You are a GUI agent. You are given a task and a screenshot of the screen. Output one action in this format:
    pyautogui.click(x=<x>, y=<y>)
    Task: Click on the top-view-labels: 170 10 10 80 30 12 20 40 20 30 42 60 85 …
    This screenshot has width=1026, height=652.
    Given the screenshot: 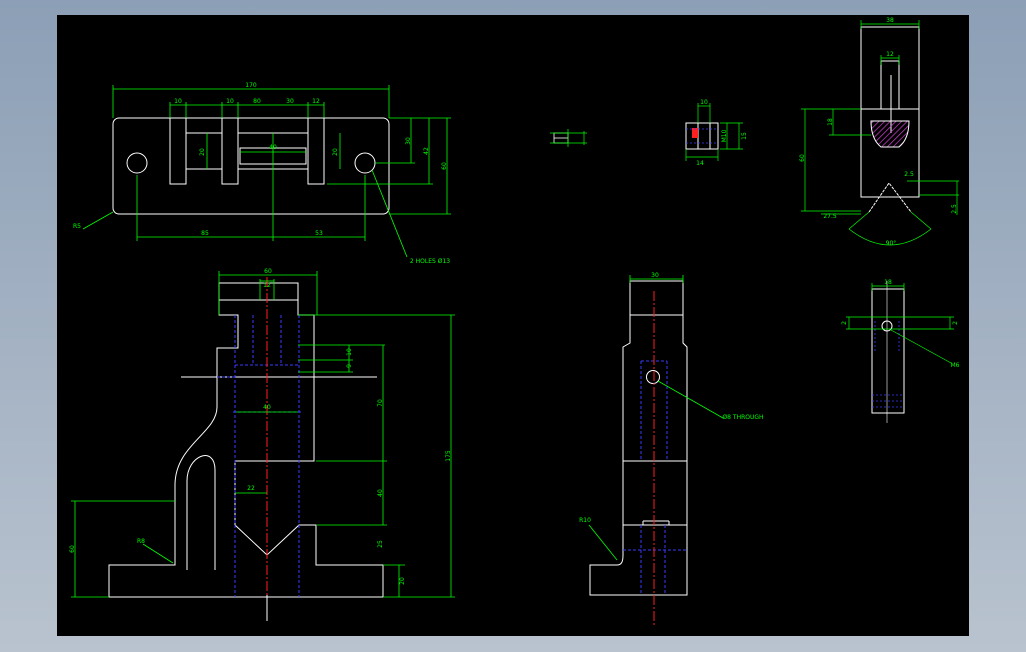 What is the action you would take?
    pyautogui.click(x=261, y=173)
    